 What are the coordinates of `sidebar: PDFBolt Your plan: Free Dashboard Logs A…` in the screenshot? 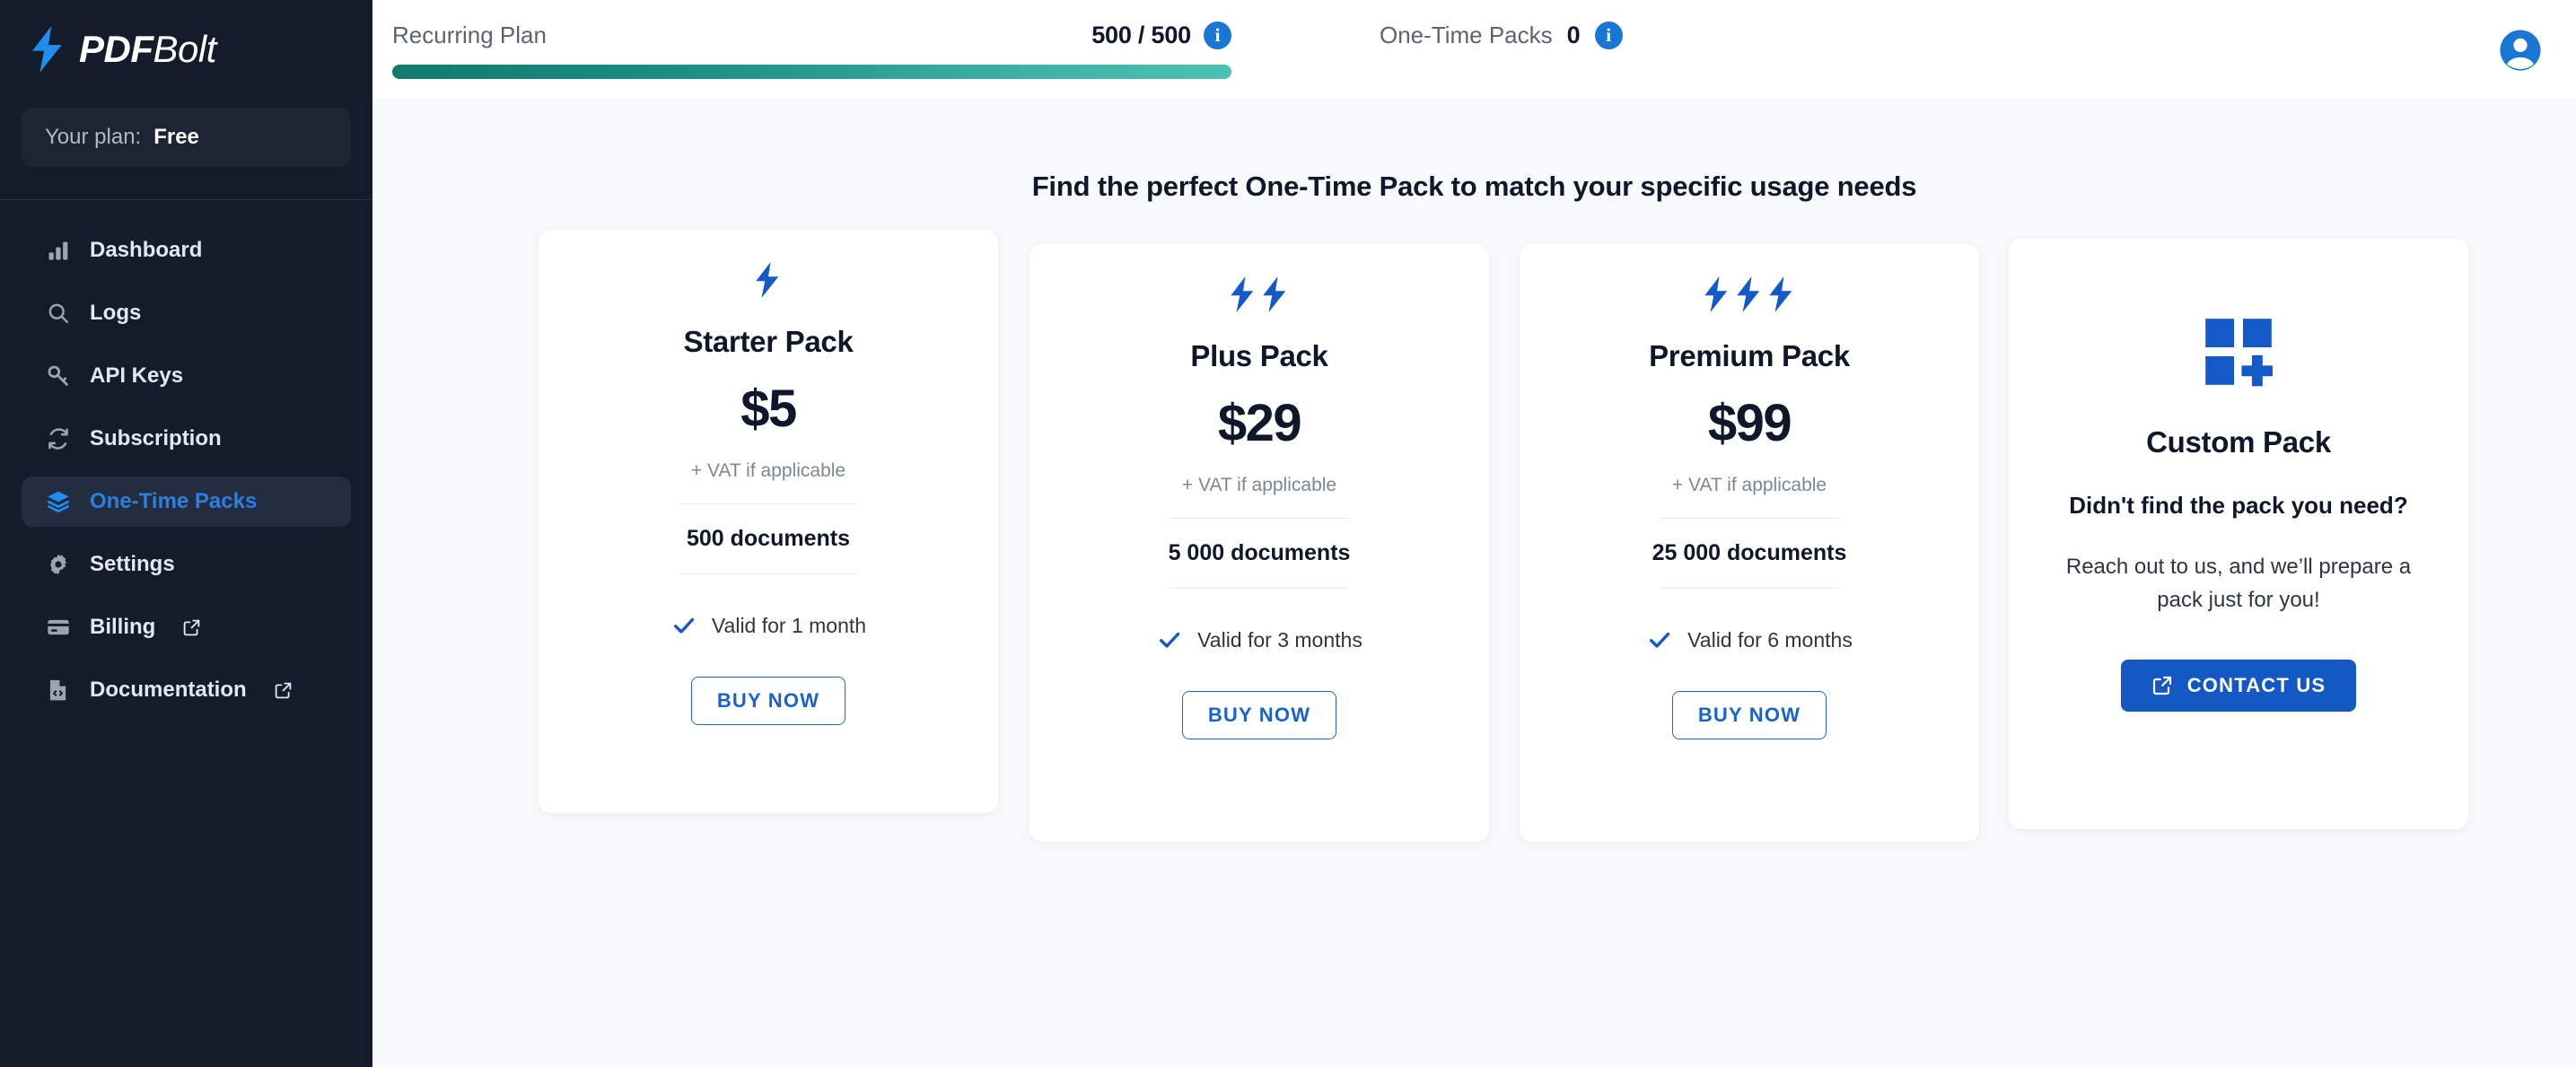 It's located at (186, 533).